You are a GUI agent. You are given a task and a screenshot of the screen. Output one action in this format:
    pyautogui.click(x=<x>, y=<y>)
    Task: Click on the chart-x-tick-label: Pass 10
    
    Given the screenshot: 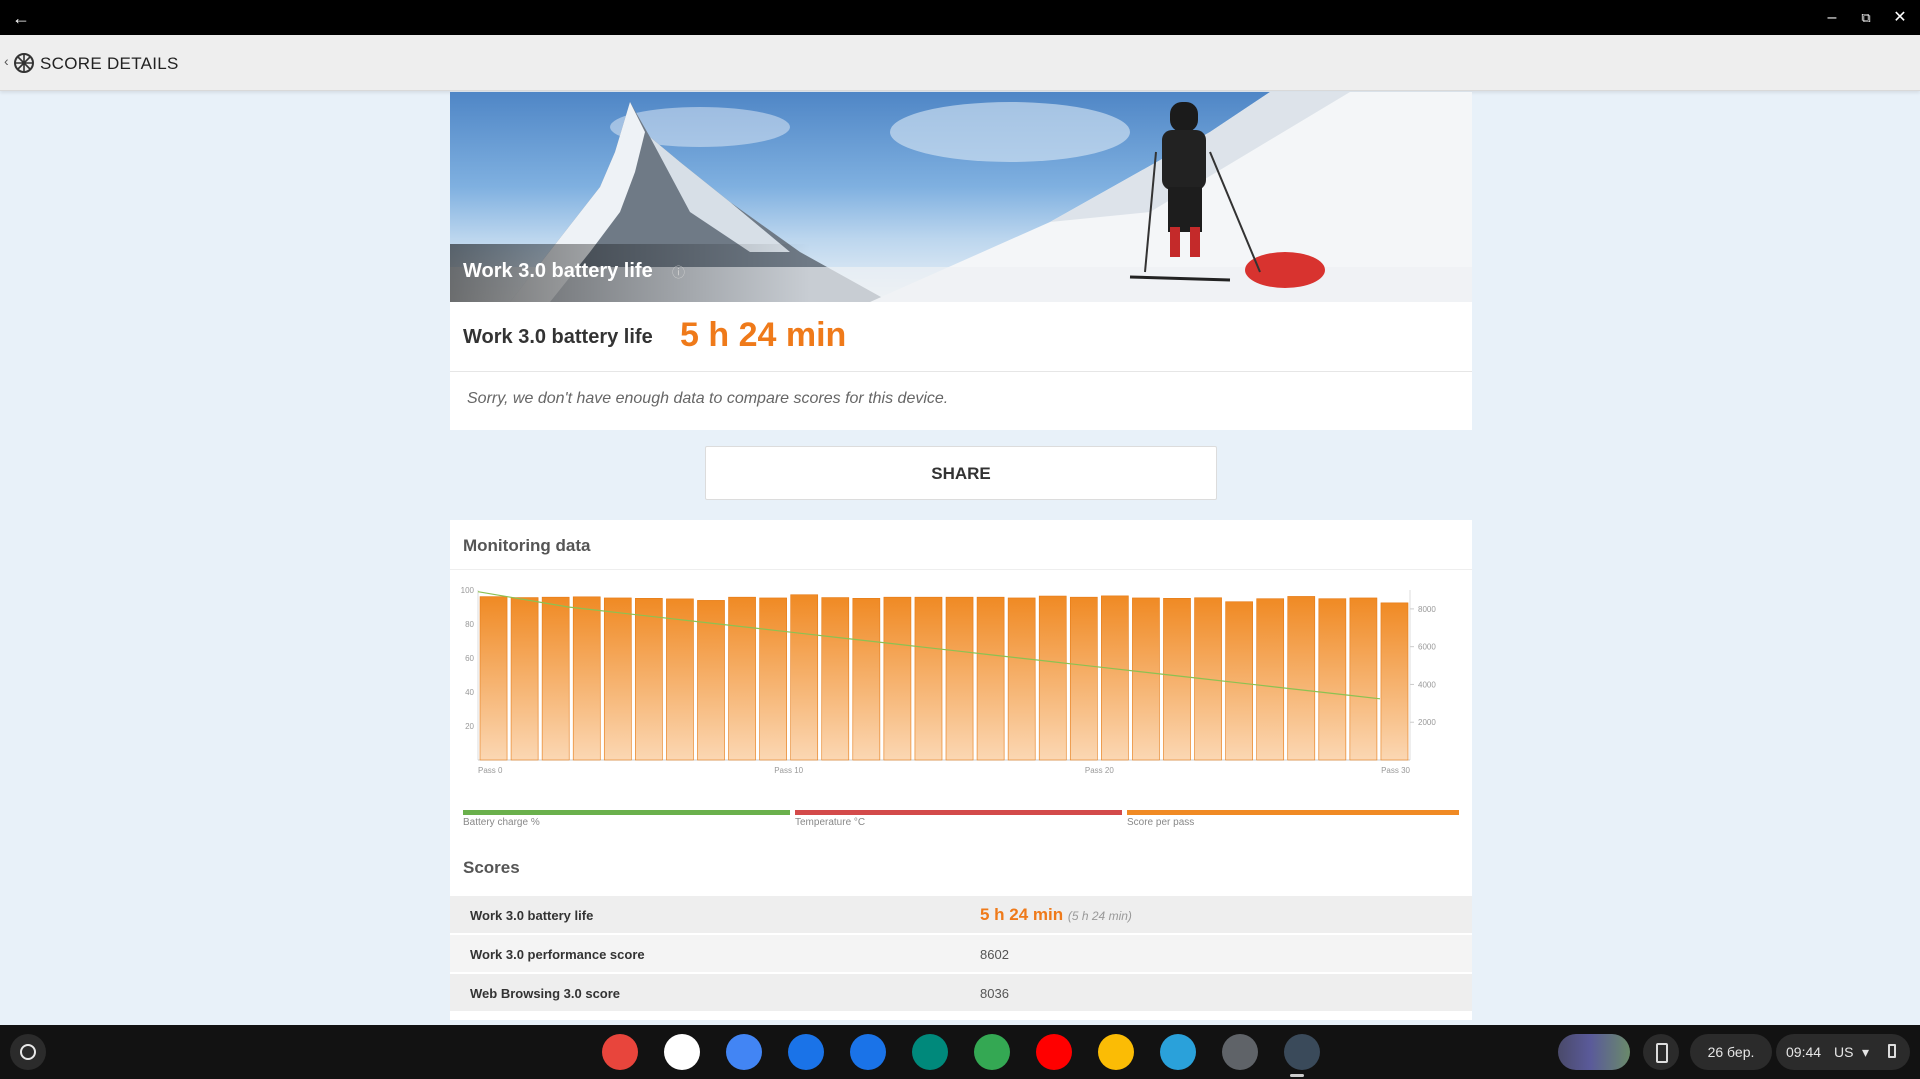 What is the action you would take?
    pyautogui.click(x=788, y=770)
    